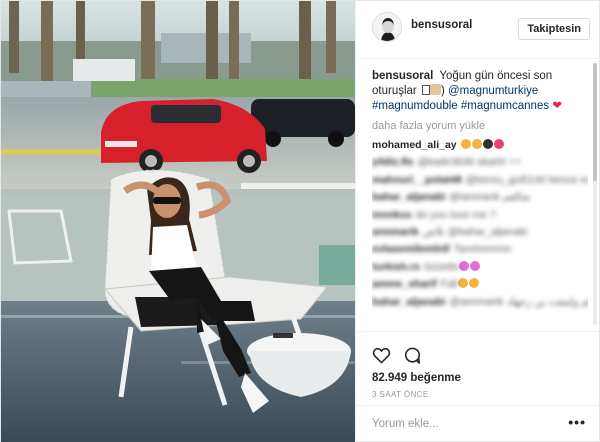 The width and height of the screenshot is (600, 442). I want to click on emoji-box-icon, so click(425, 90).